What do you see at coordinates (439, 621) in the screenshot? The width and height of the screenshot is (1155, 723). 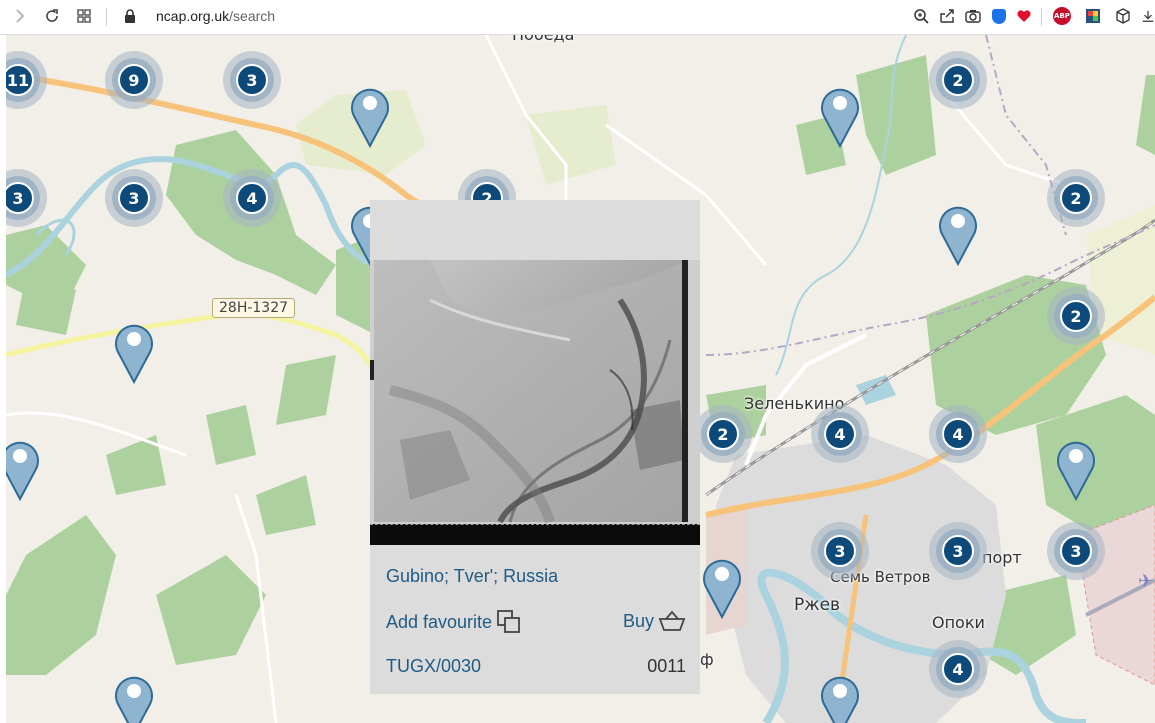 I see `add-favourite-label: Add favourite` at bounding box center [439, 621].